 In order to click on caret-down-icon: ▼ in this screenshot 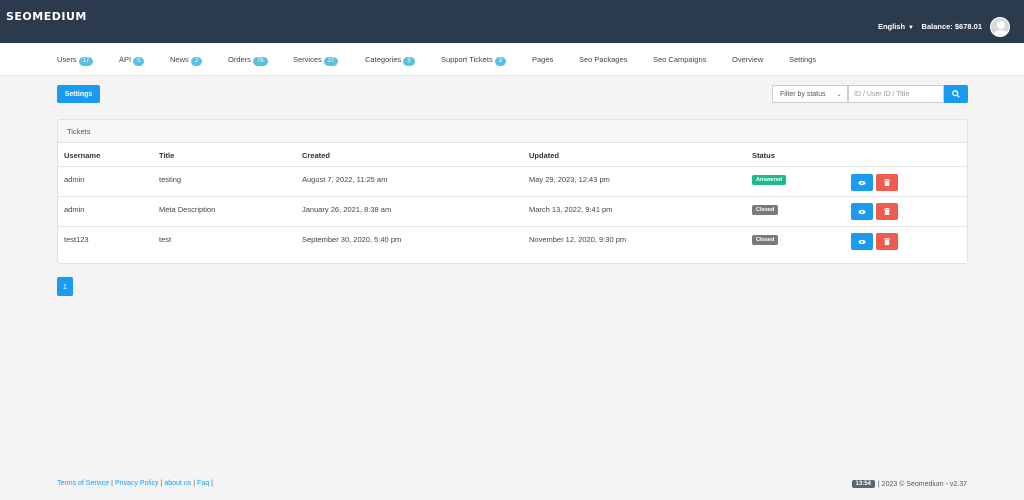, I will do `click(911, 28)`.